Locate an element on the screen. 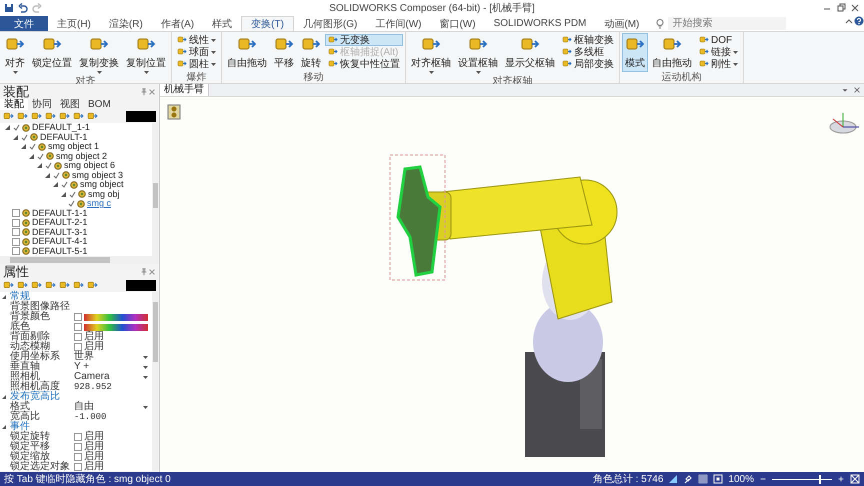  panel-tab: 装配 is located at coordinates (14, 104).